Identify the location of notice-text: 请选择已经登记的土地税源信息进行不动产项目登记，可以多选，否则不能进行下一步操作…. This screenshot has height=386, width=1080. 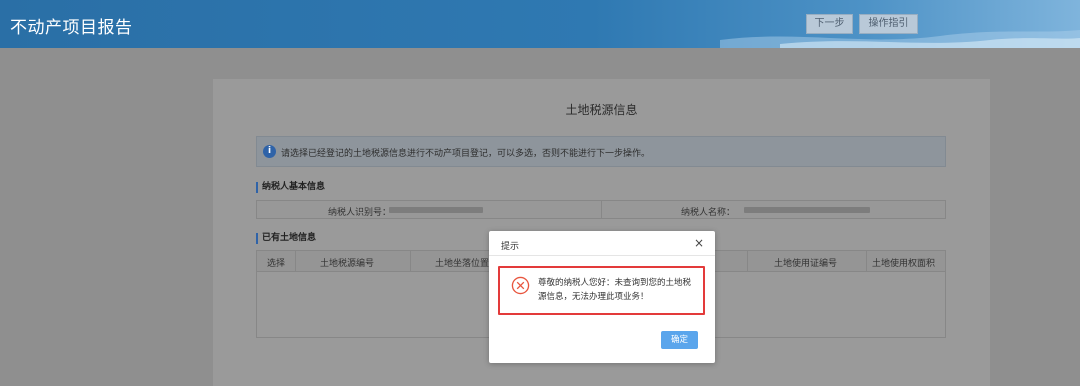
(466, 154).